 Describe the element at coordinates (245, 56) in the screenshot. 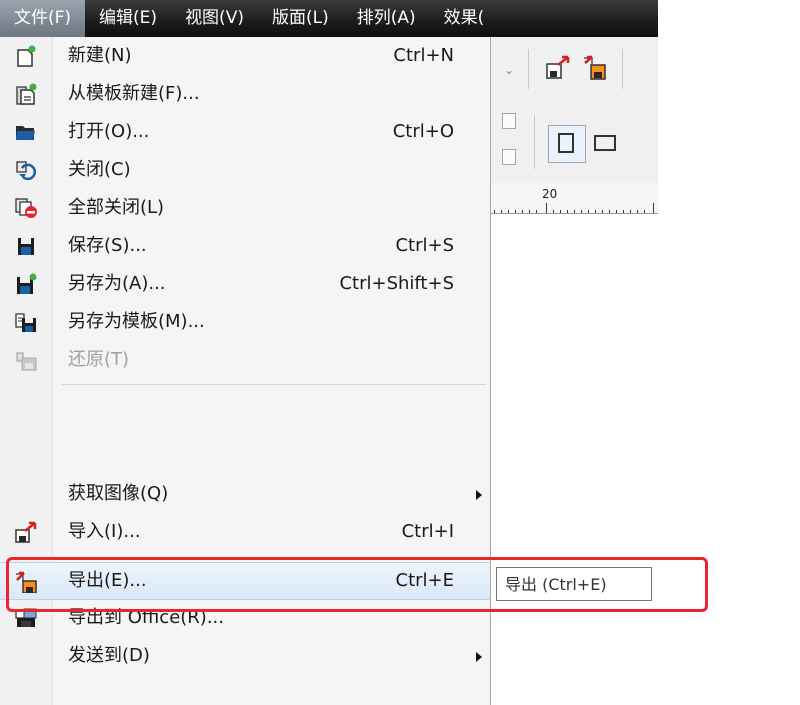

I see `menu-item-new: 新建(N) Ctrl+N` at that location.